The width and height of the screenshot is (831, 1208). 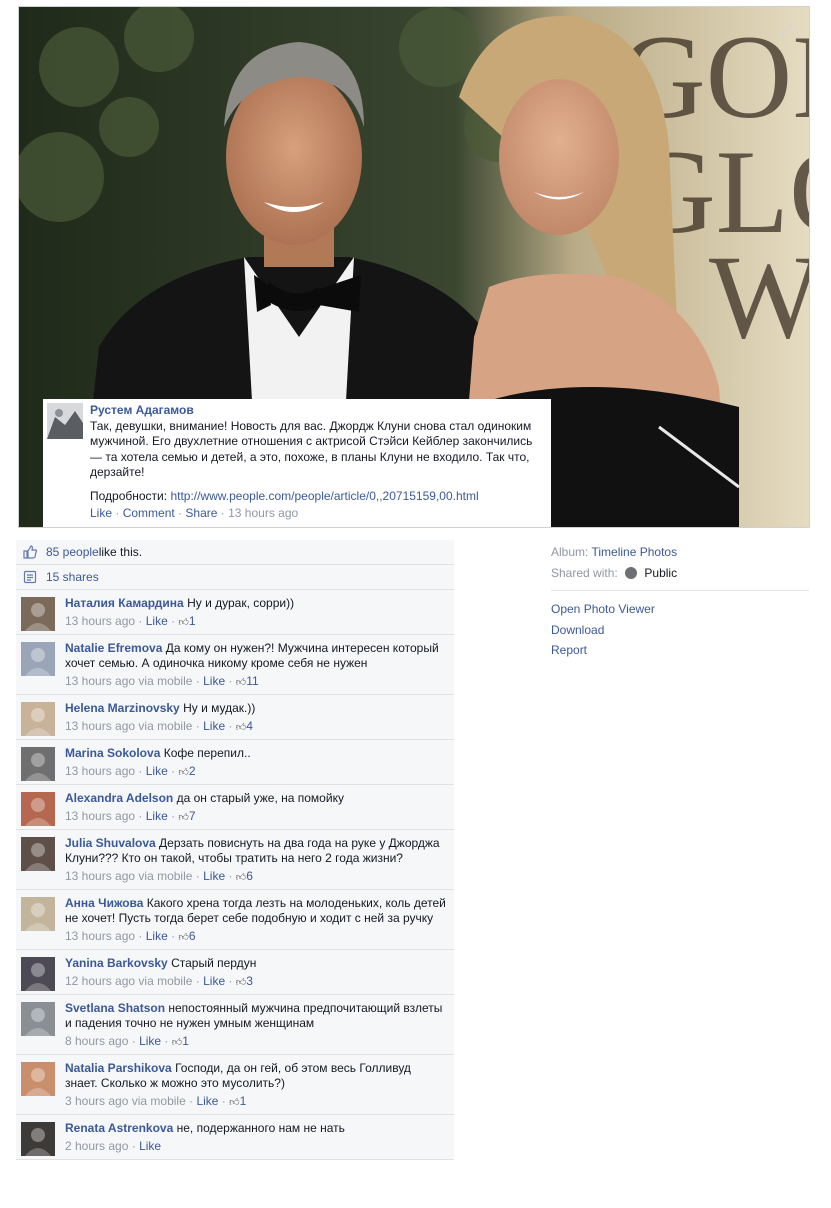 What do you see at coordinates (584, 573) in the screenshot?
I see `shared-label: Shared with:` at bounding box center [584, 573].